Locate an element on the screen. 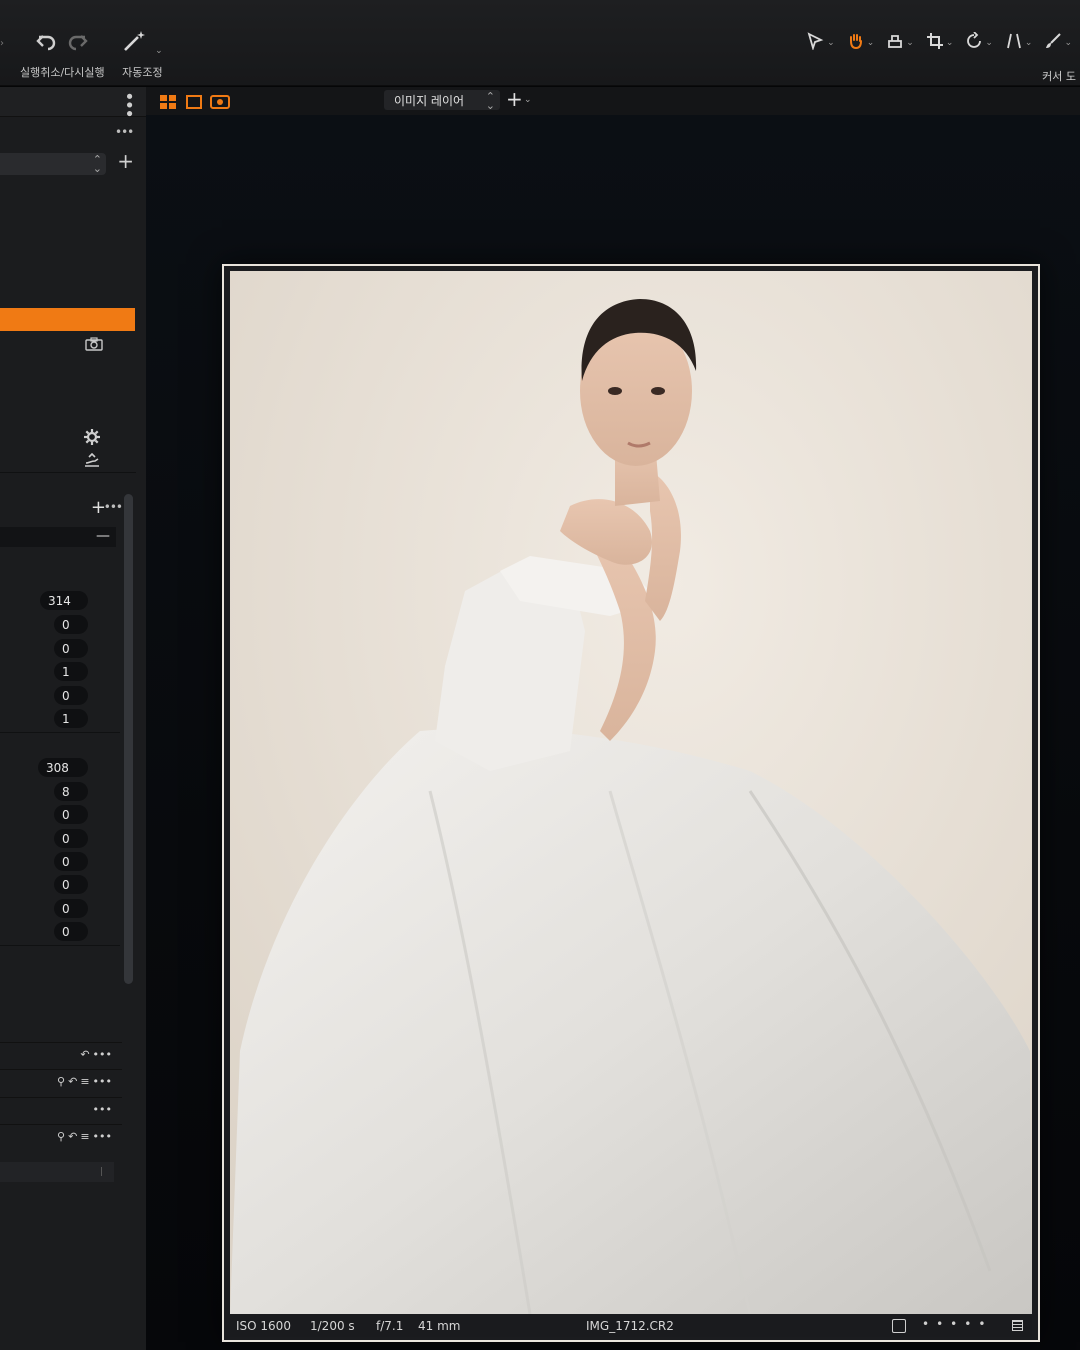  cursor-tools-label: 커서 도 is located at coordinates (1059, 76).